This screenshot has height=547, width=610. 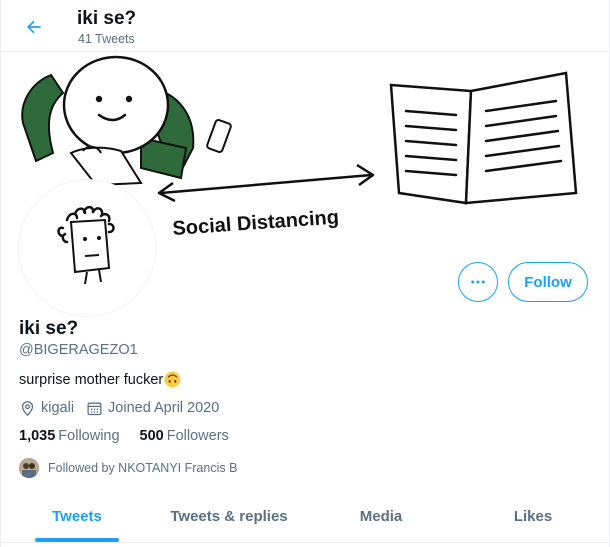 What do you see at coordinates (77, 516) in the screenshot?
I see `tab-tweets: Tweets` at bounding box center [77, 516].